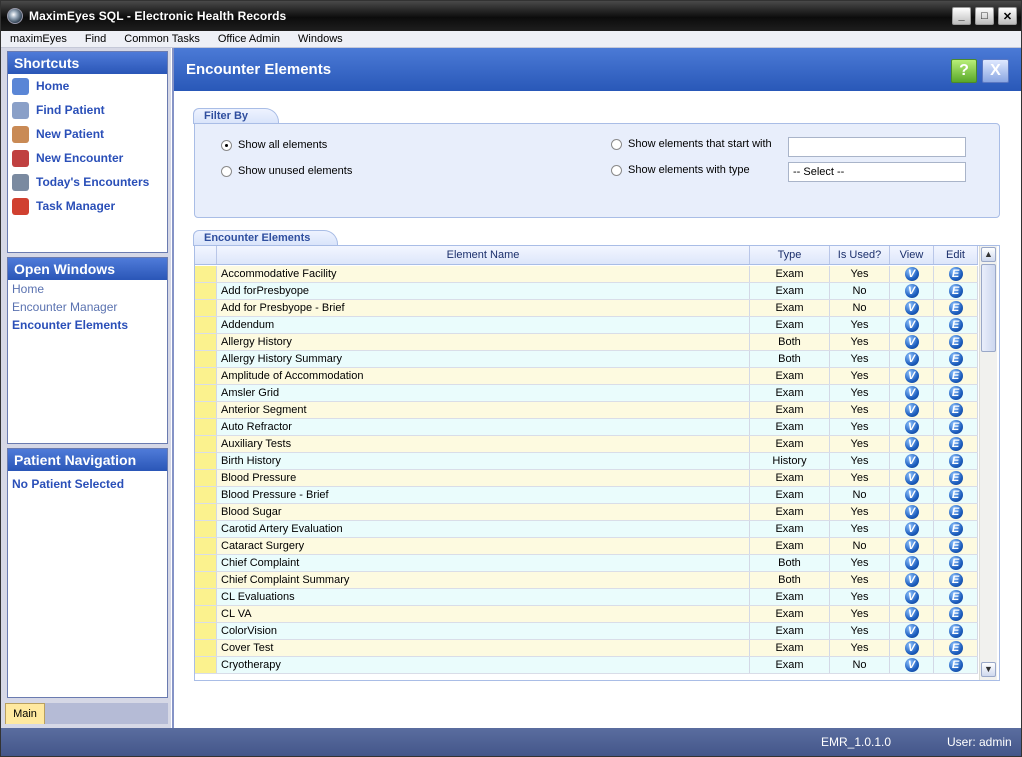 The image size is (1022, 757). What do you see at coordinates (956, 255) in the screenshot?
I see `col-edit: Edit` at bounding box center [956, 255].